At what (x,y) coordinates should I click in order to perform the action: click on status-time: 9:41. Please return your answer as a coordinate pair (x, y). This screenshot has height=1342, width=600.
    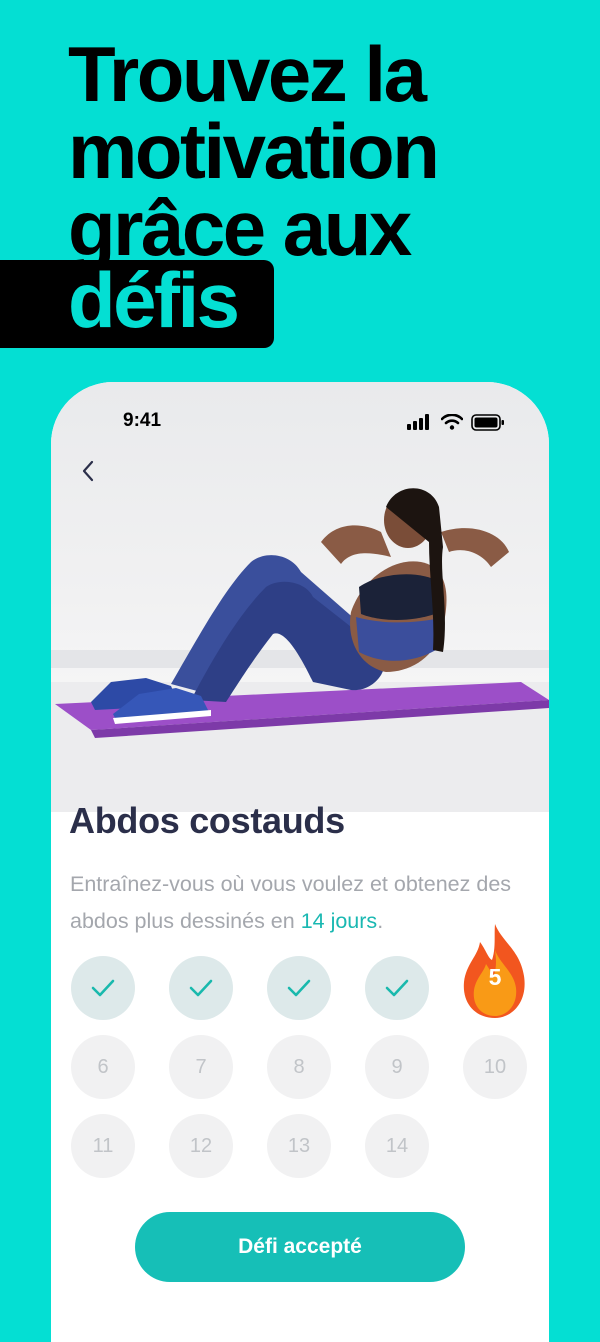
    Looking at the image, I should click on (142, 420).